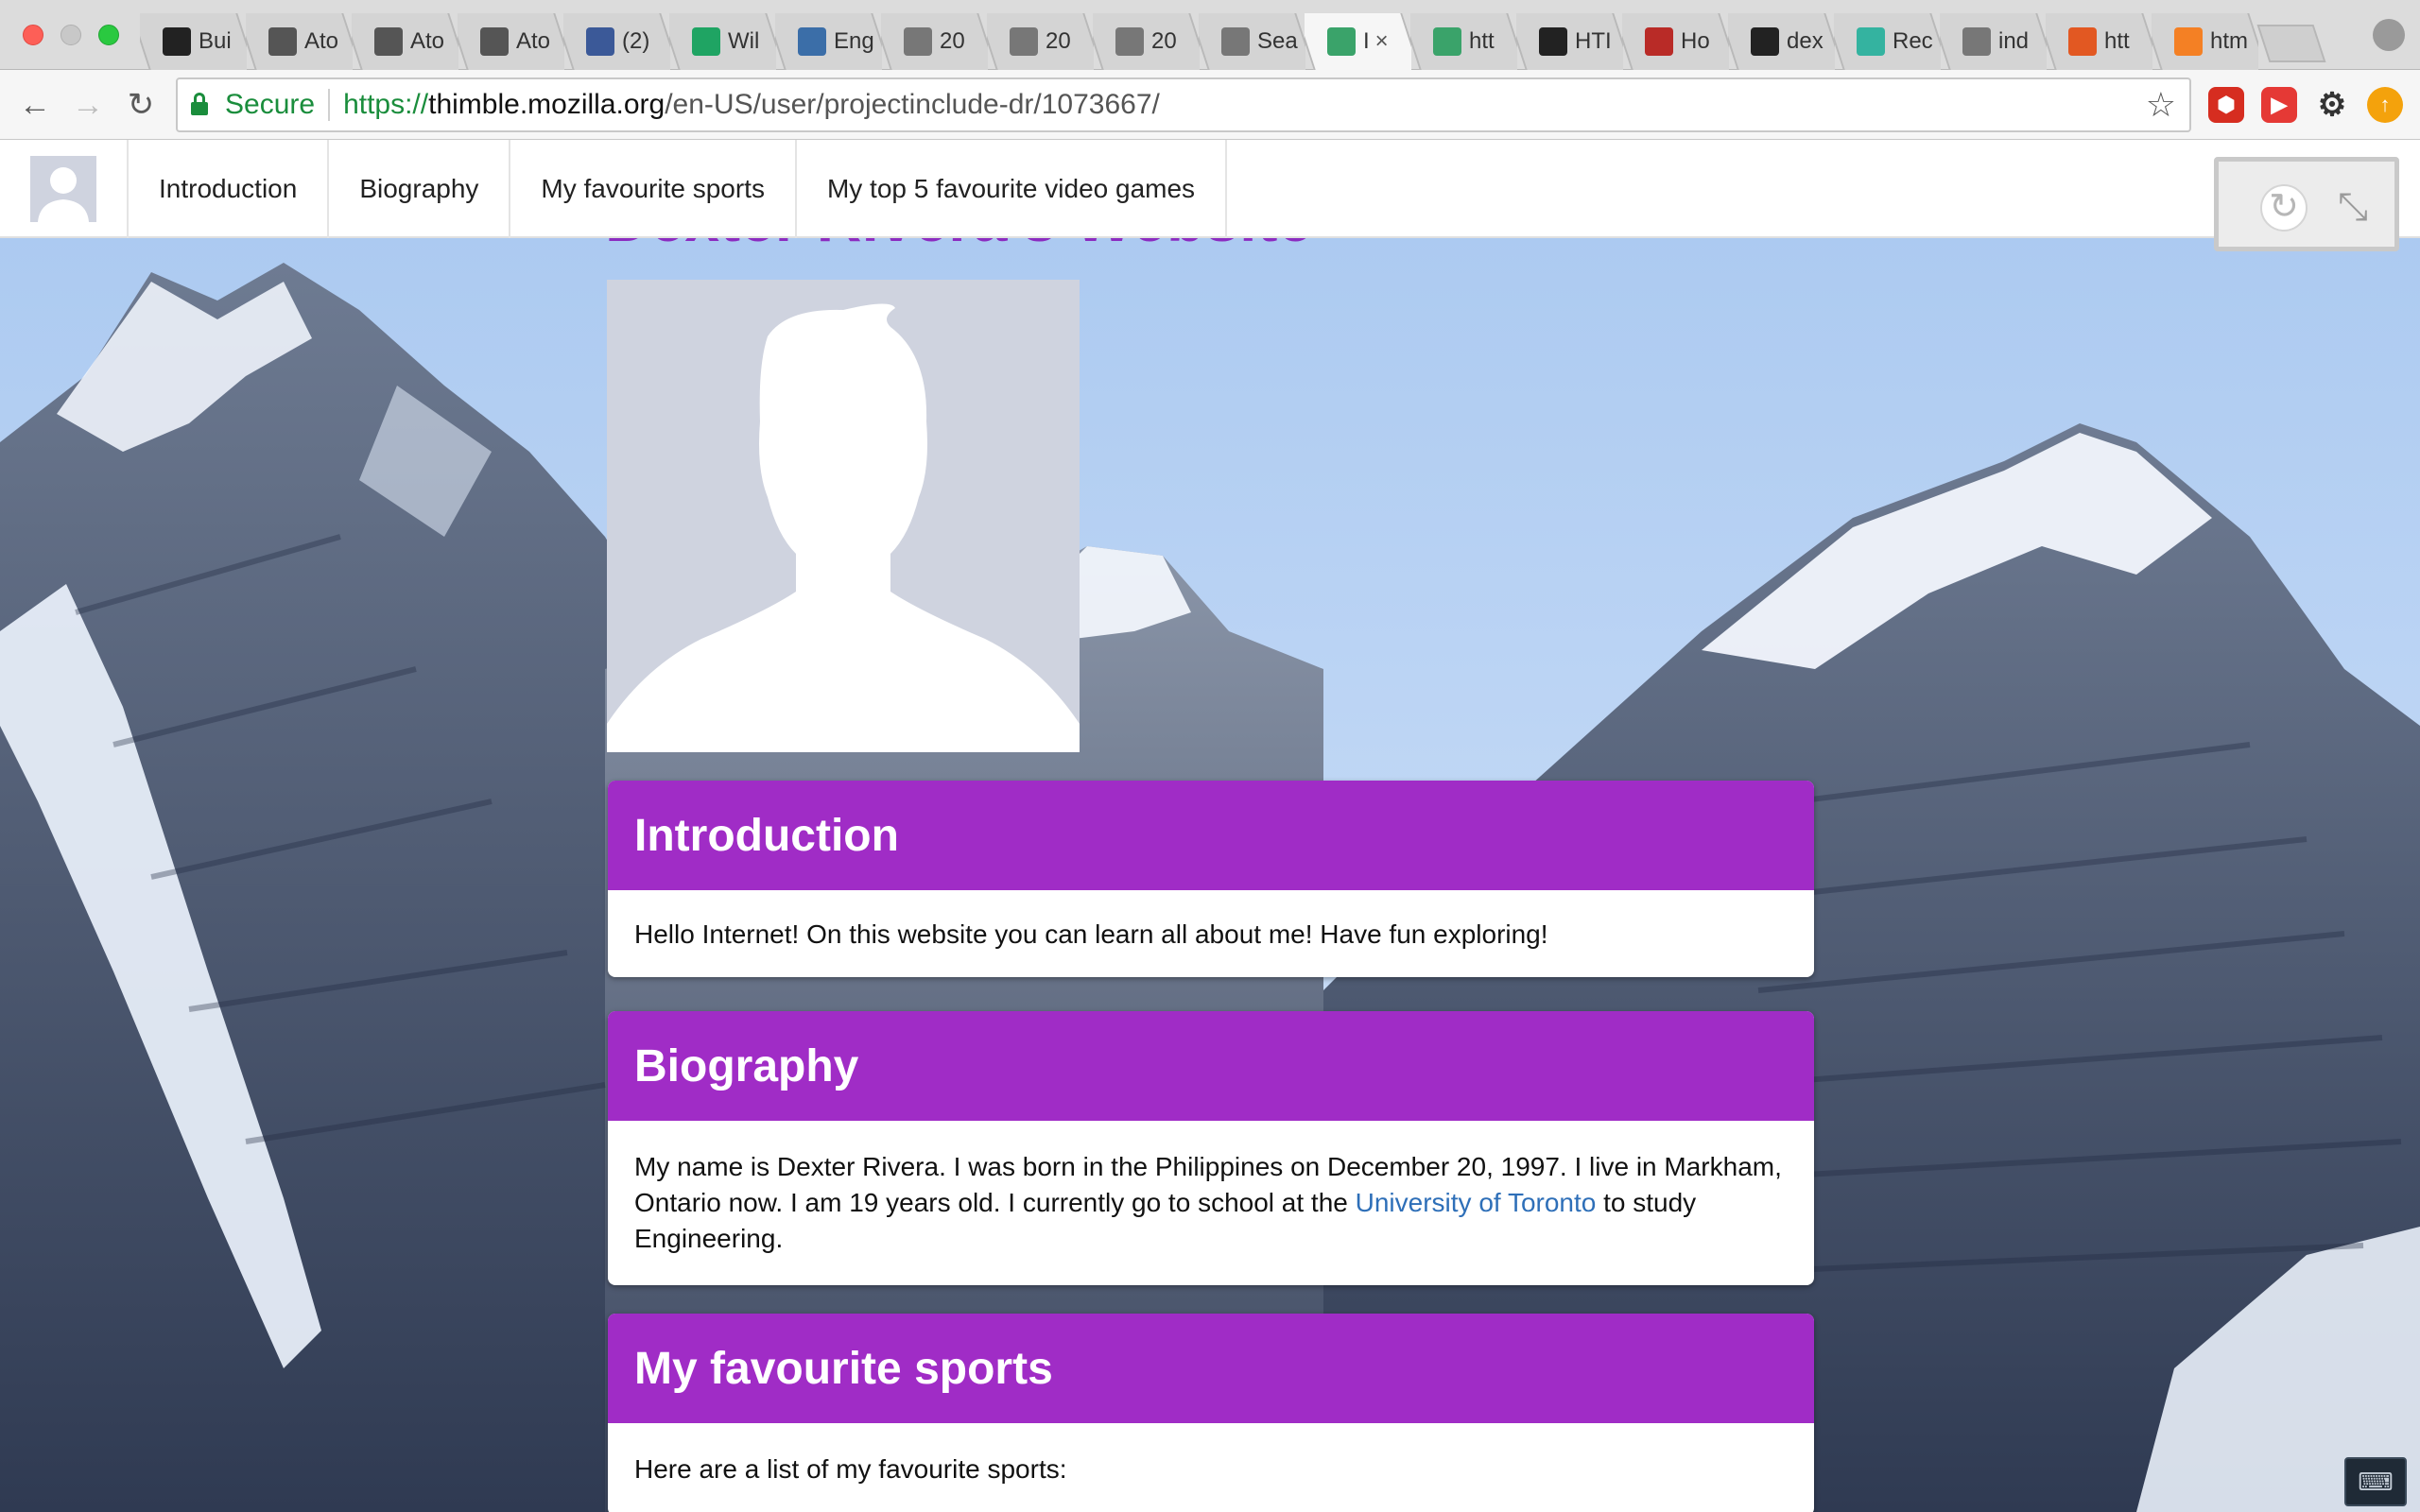  What do you see at coordinates (1781, 41) in the screenshot?
I see `browser-tab: dex` at bounding box center [1781, 41].